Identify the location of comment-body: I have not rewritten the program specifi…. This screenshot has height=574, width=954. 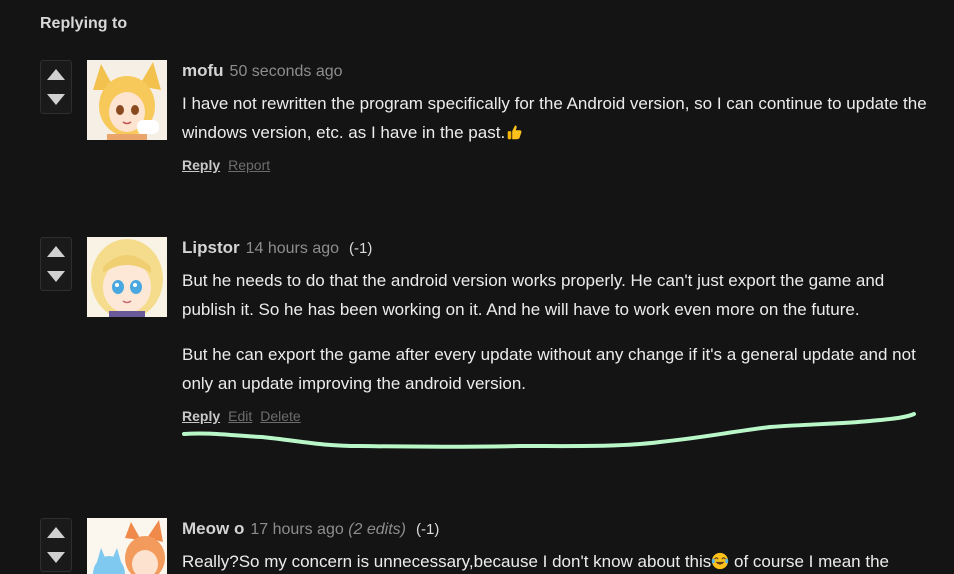
(558, 118).